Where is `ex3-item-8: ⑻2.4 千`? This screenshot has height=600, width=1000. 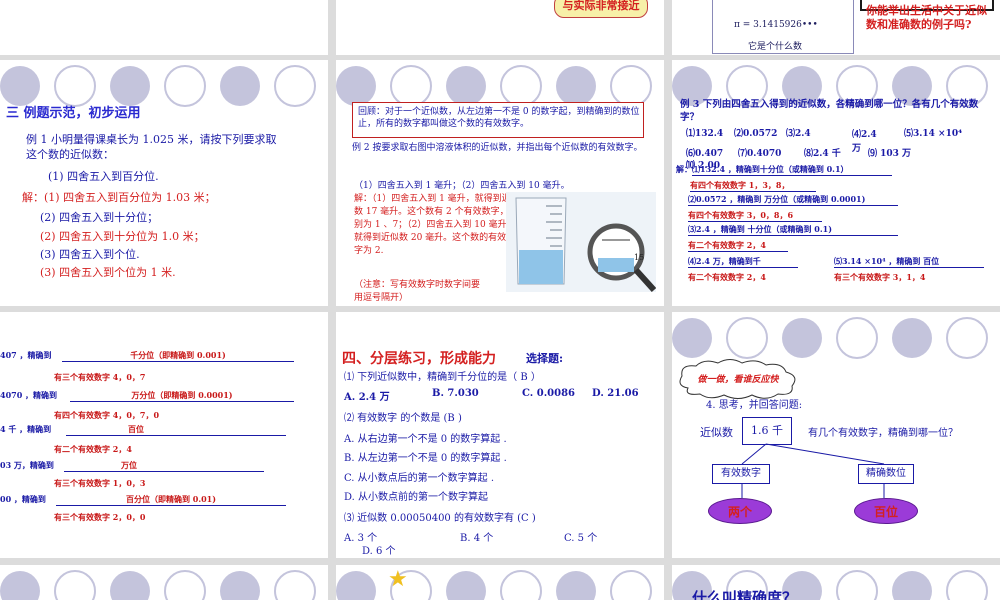
ex3-item-8: ⑻2.4 千 is located at coordinates (822, 154).